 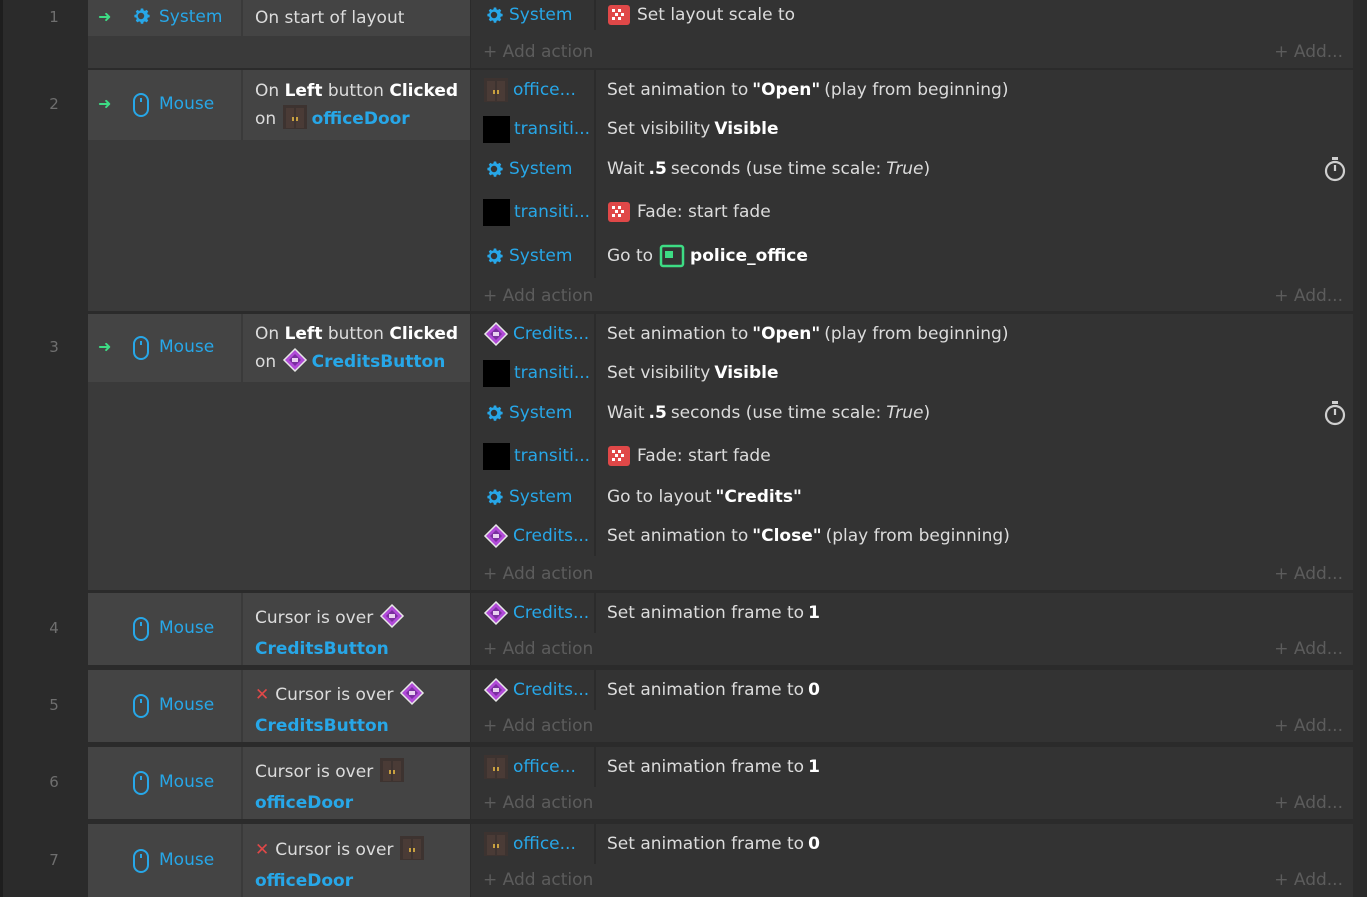 What do you see at coordinates (496, 690) in the screenshot?
I see `credits-button-sprite-icon` at bounding box center [496, 690].